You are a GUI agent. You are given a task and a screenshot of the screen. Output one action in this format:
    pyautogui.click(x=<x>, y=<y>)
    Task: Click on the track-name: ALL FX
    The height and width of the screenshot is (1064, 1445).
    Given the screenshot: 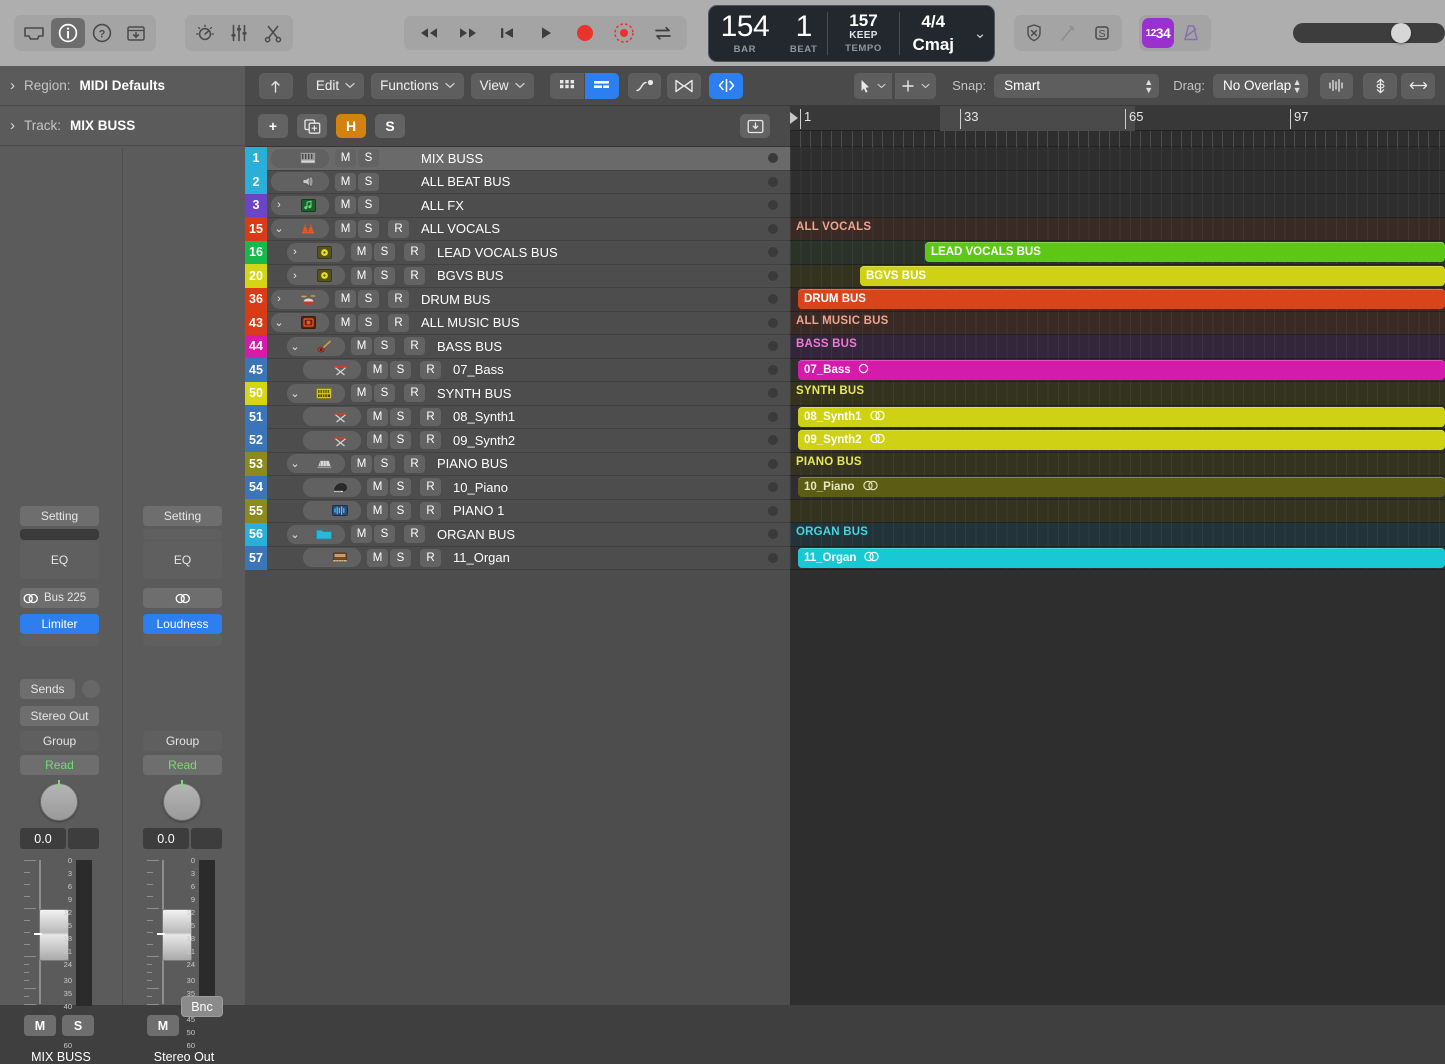 What is the action you would take?
    pyautogui.click(x=594, y=205)
    